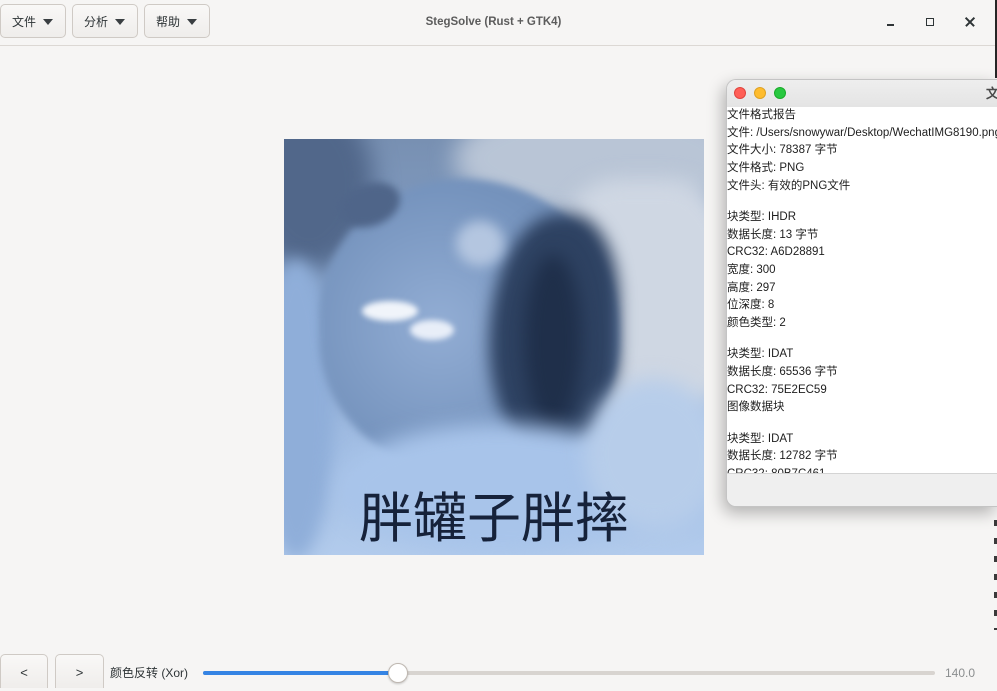  I want to click on report-line: 宽度: 300, so click(751, 270).